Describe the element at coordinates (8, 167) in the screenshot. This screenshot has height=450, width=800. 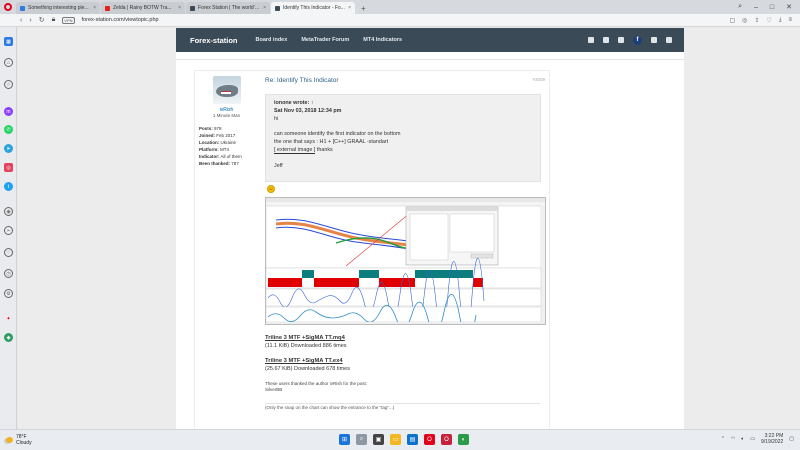
I see `instagram-icon: ◎` at that location.